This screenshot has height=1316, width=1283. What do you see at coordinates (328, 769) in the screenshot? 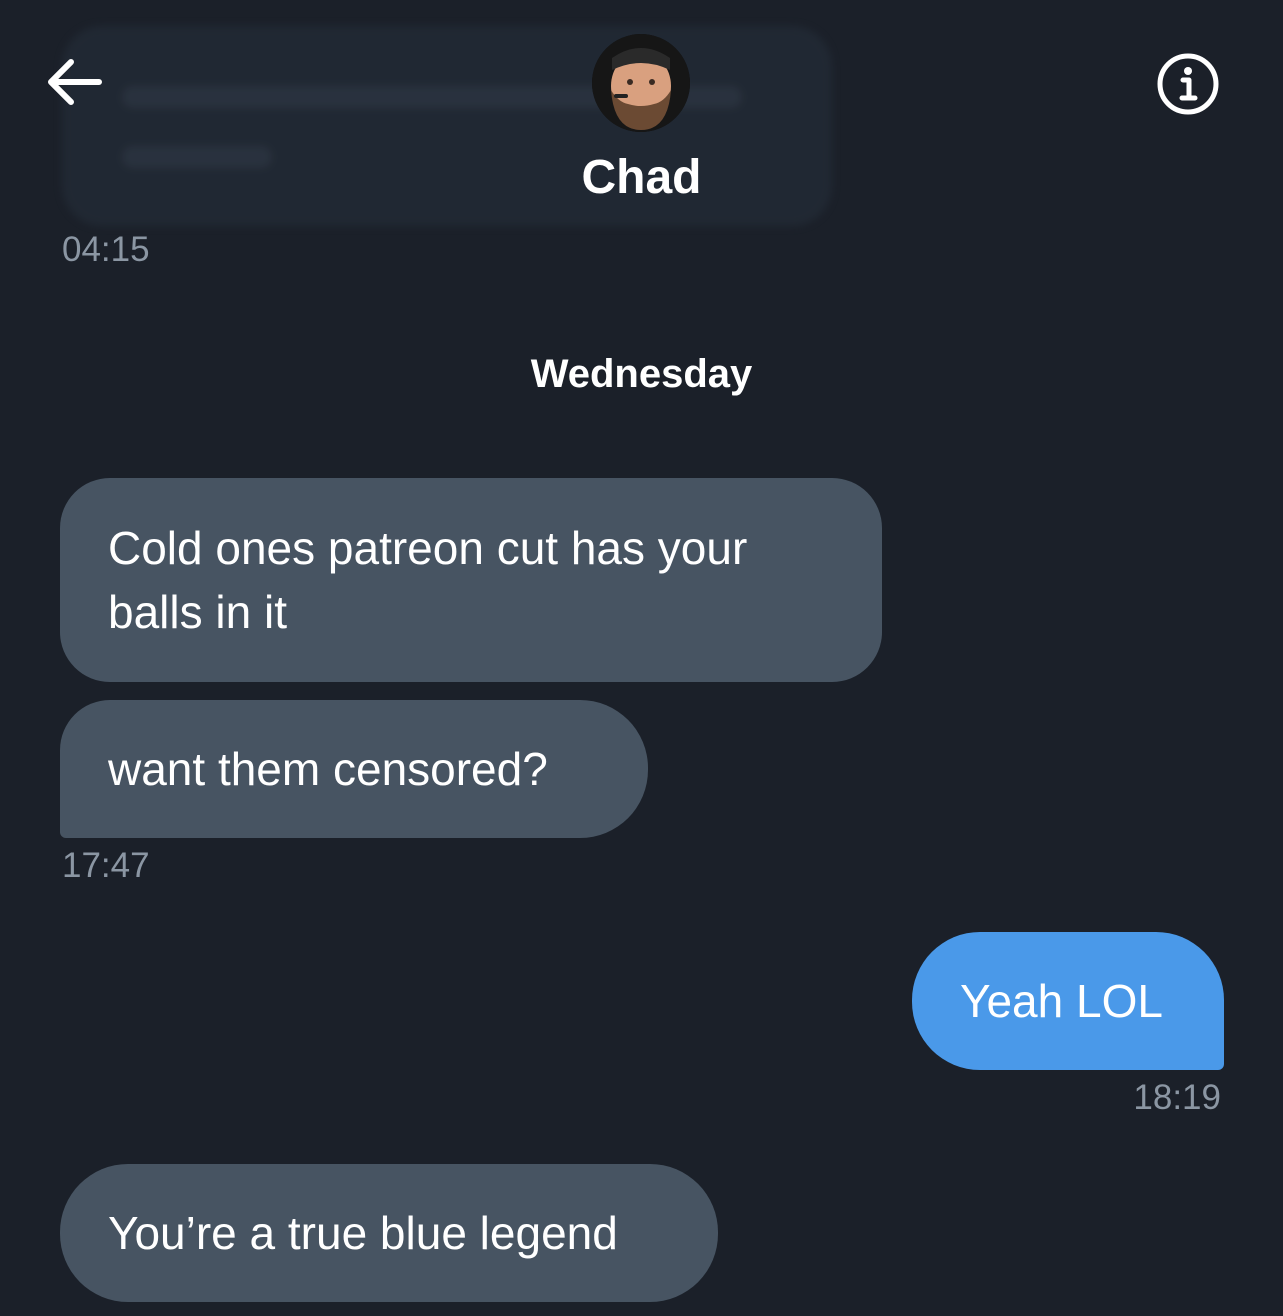
I see `message-text: want them censored?` at bounding box center [328, 769].